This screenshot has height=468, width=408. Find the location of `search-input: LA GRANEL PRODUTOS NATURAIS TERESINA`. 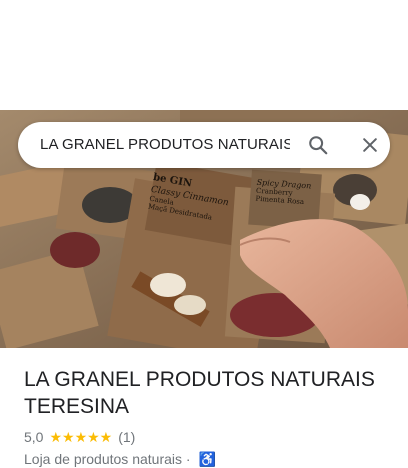

search-input: LA GRANEL PRODUTOS NATURAIS TERESINA is located at coordinates (165, 144).